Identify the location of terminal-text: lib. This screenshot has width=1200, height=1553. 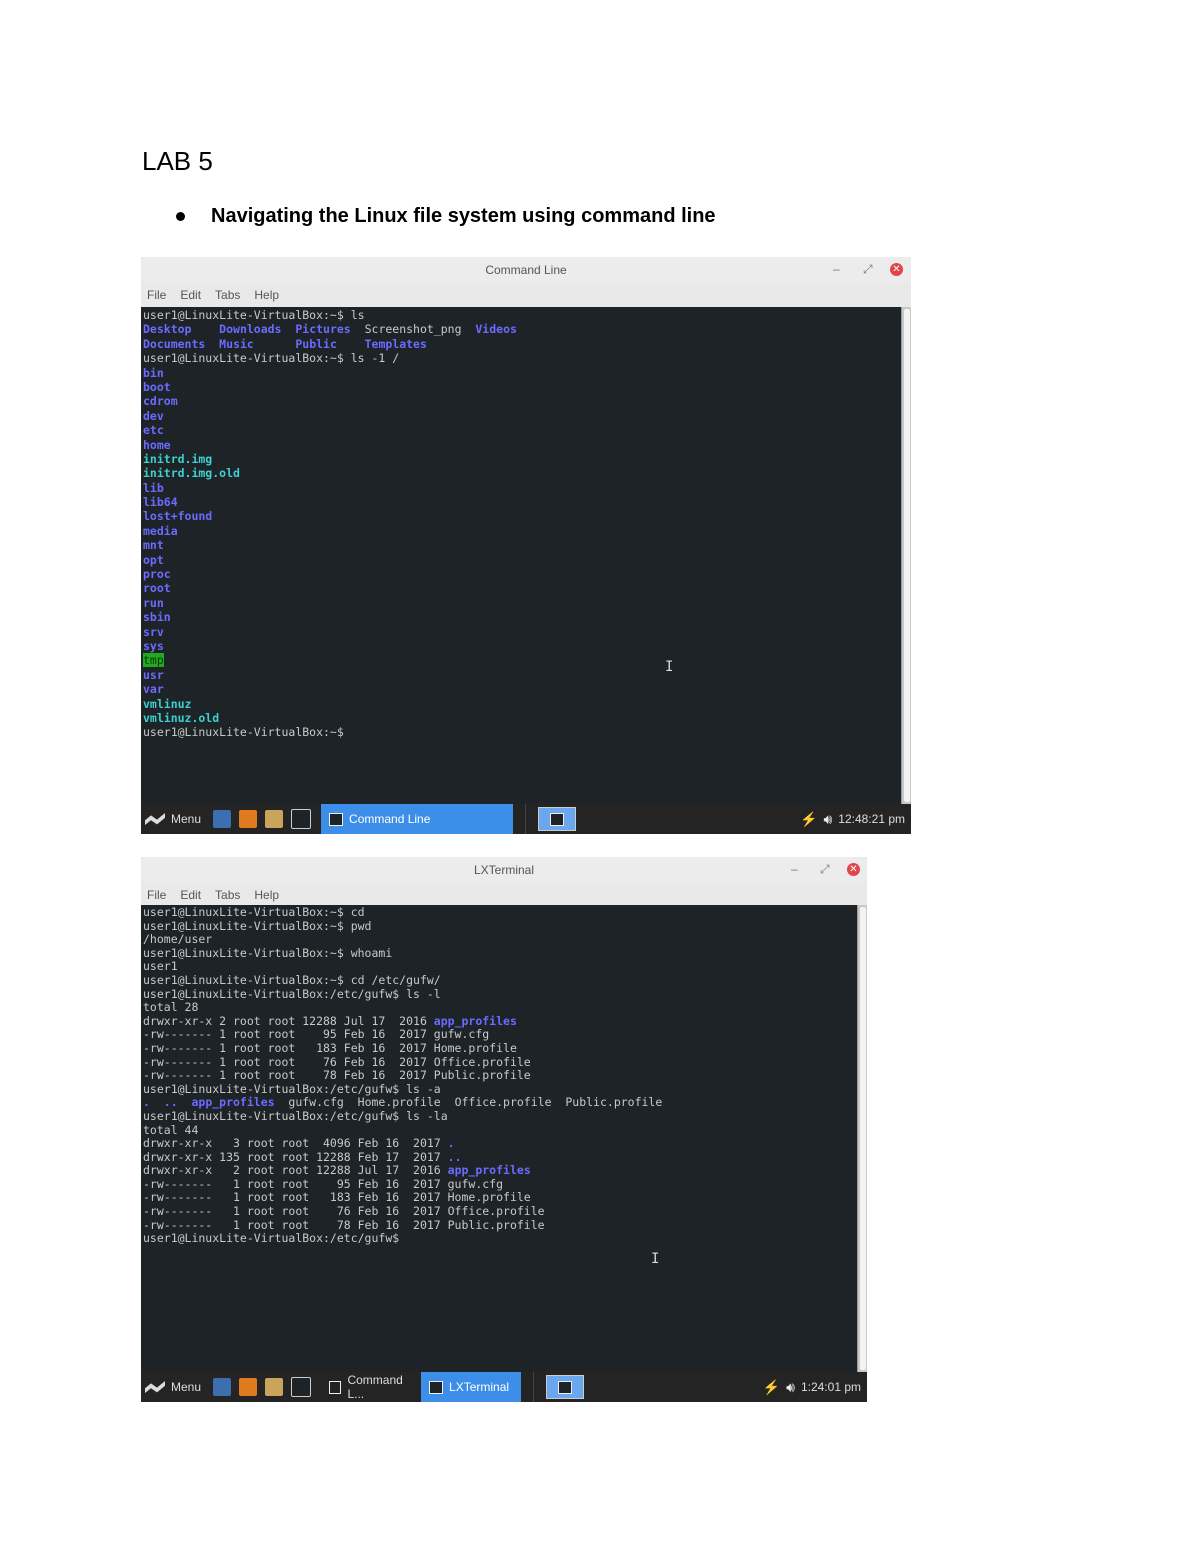
(153, 487).